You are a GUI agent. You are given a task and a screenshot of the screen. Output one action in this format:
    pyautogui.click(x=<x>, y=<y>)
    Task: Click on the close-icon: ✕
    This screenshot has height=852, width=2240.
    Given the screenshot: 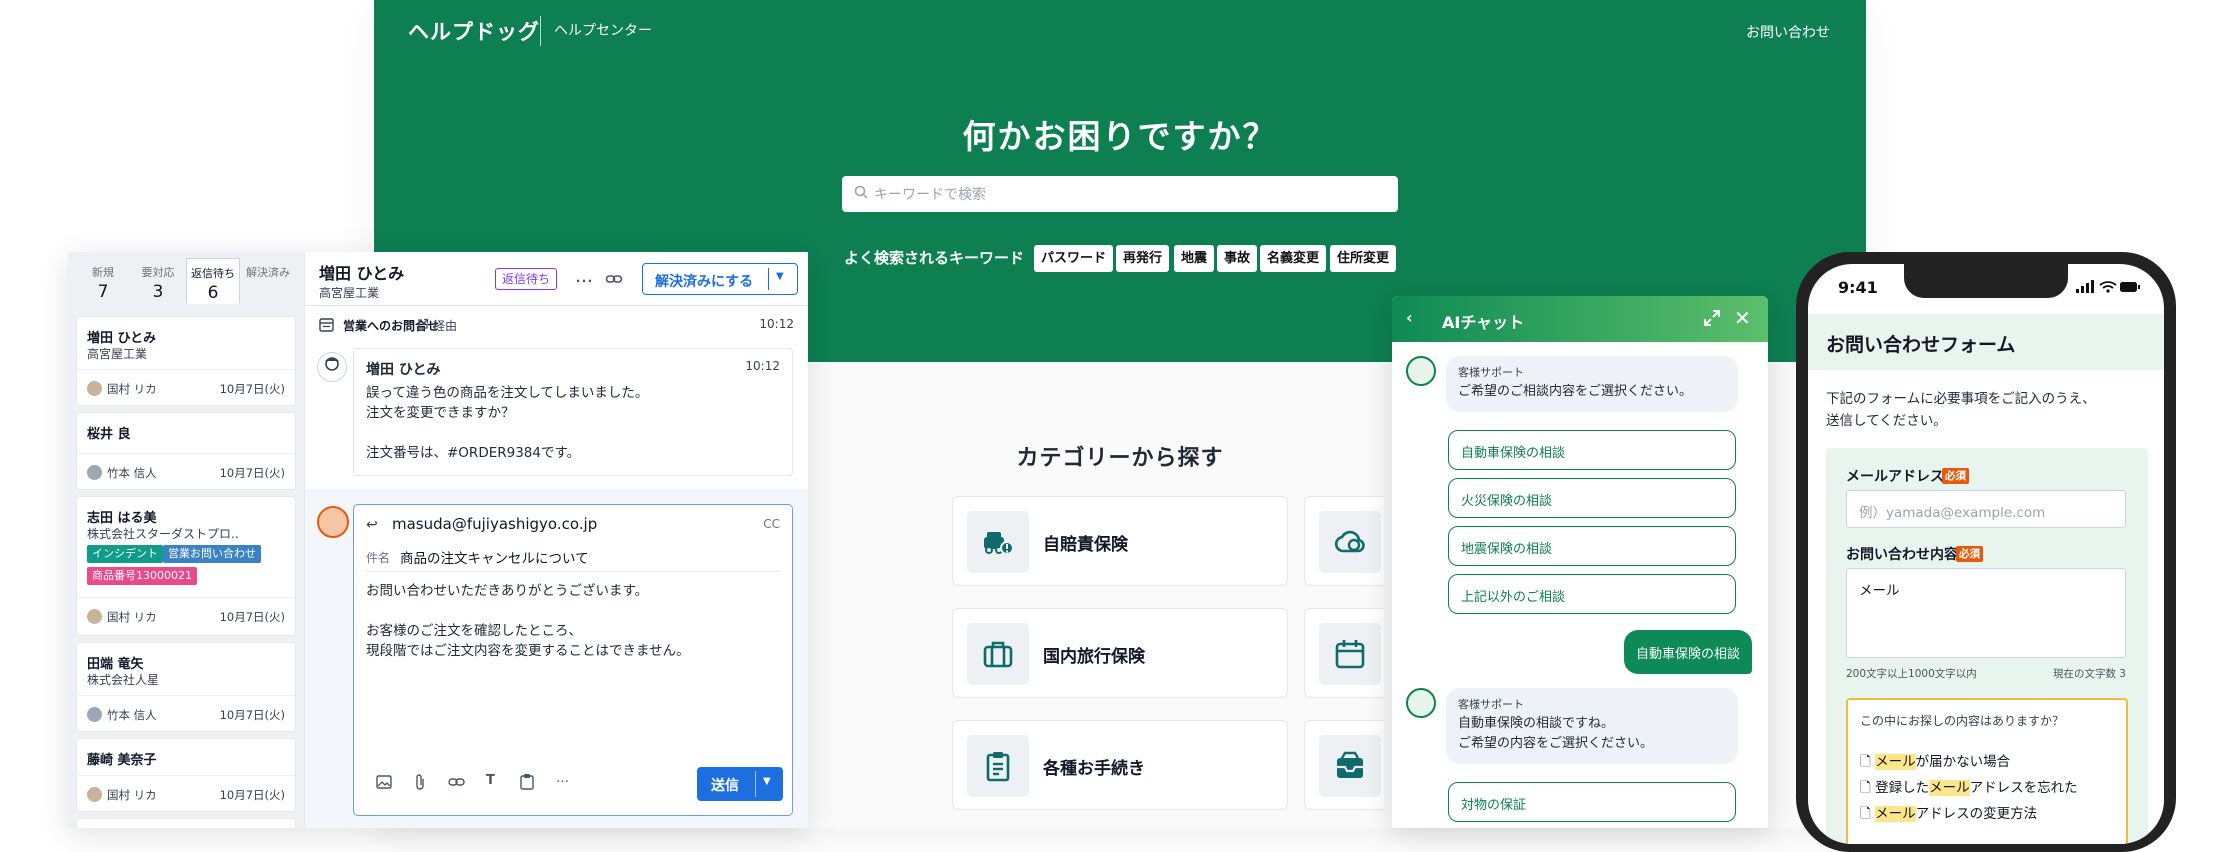 What is the action you would take?
    pyautogui.click(x=1742, y=318)
    